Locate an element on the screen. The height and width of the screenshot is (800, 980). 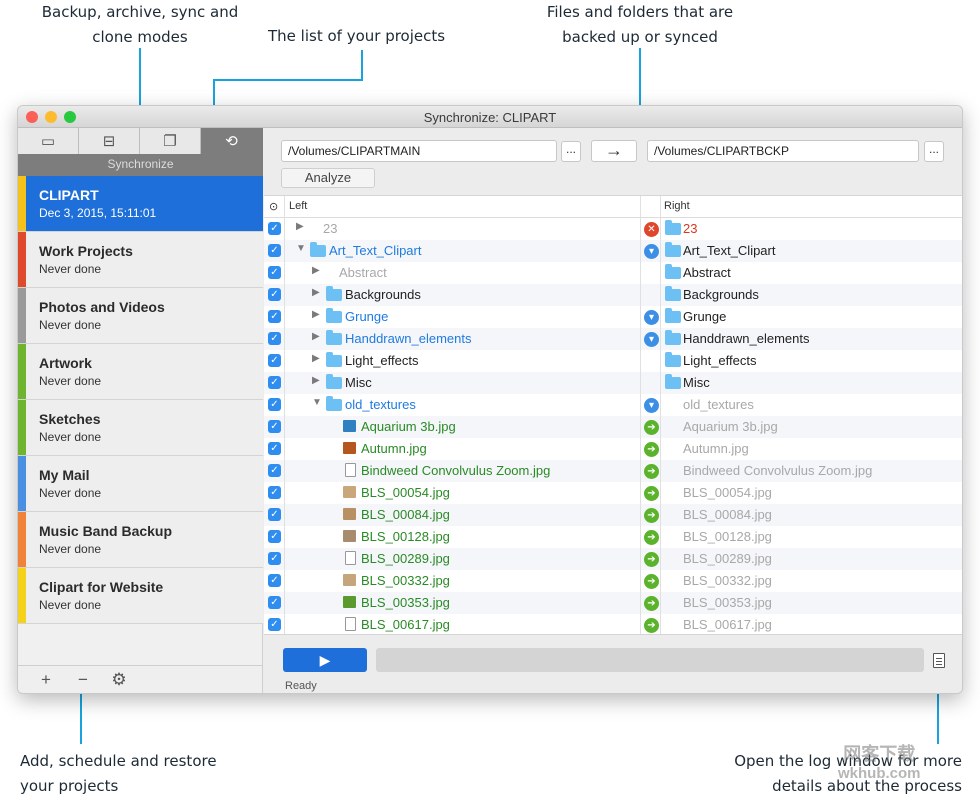
folder-icon is located at coordinates (673, 293).